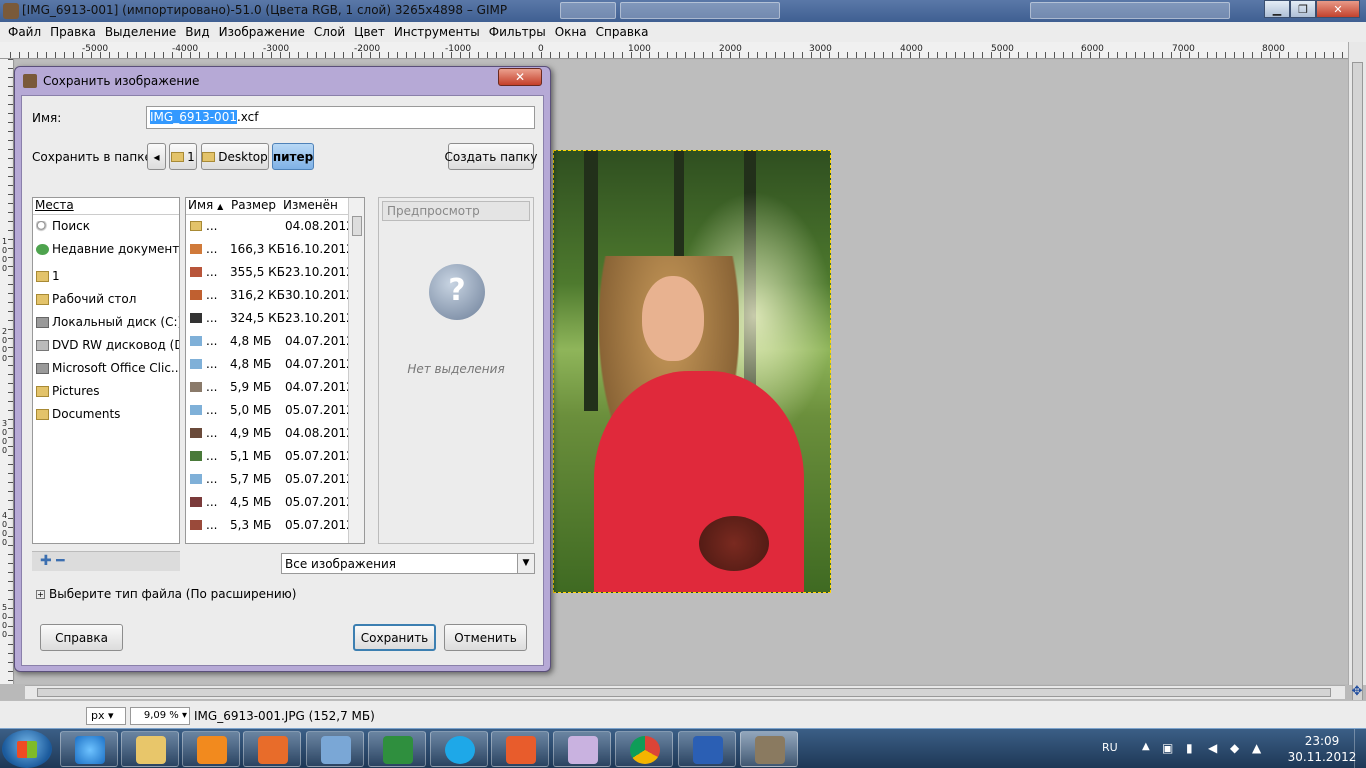 This screenshot has width=1366, height=768. I want to click on clock-time: 23:09, so click(1322, 741).